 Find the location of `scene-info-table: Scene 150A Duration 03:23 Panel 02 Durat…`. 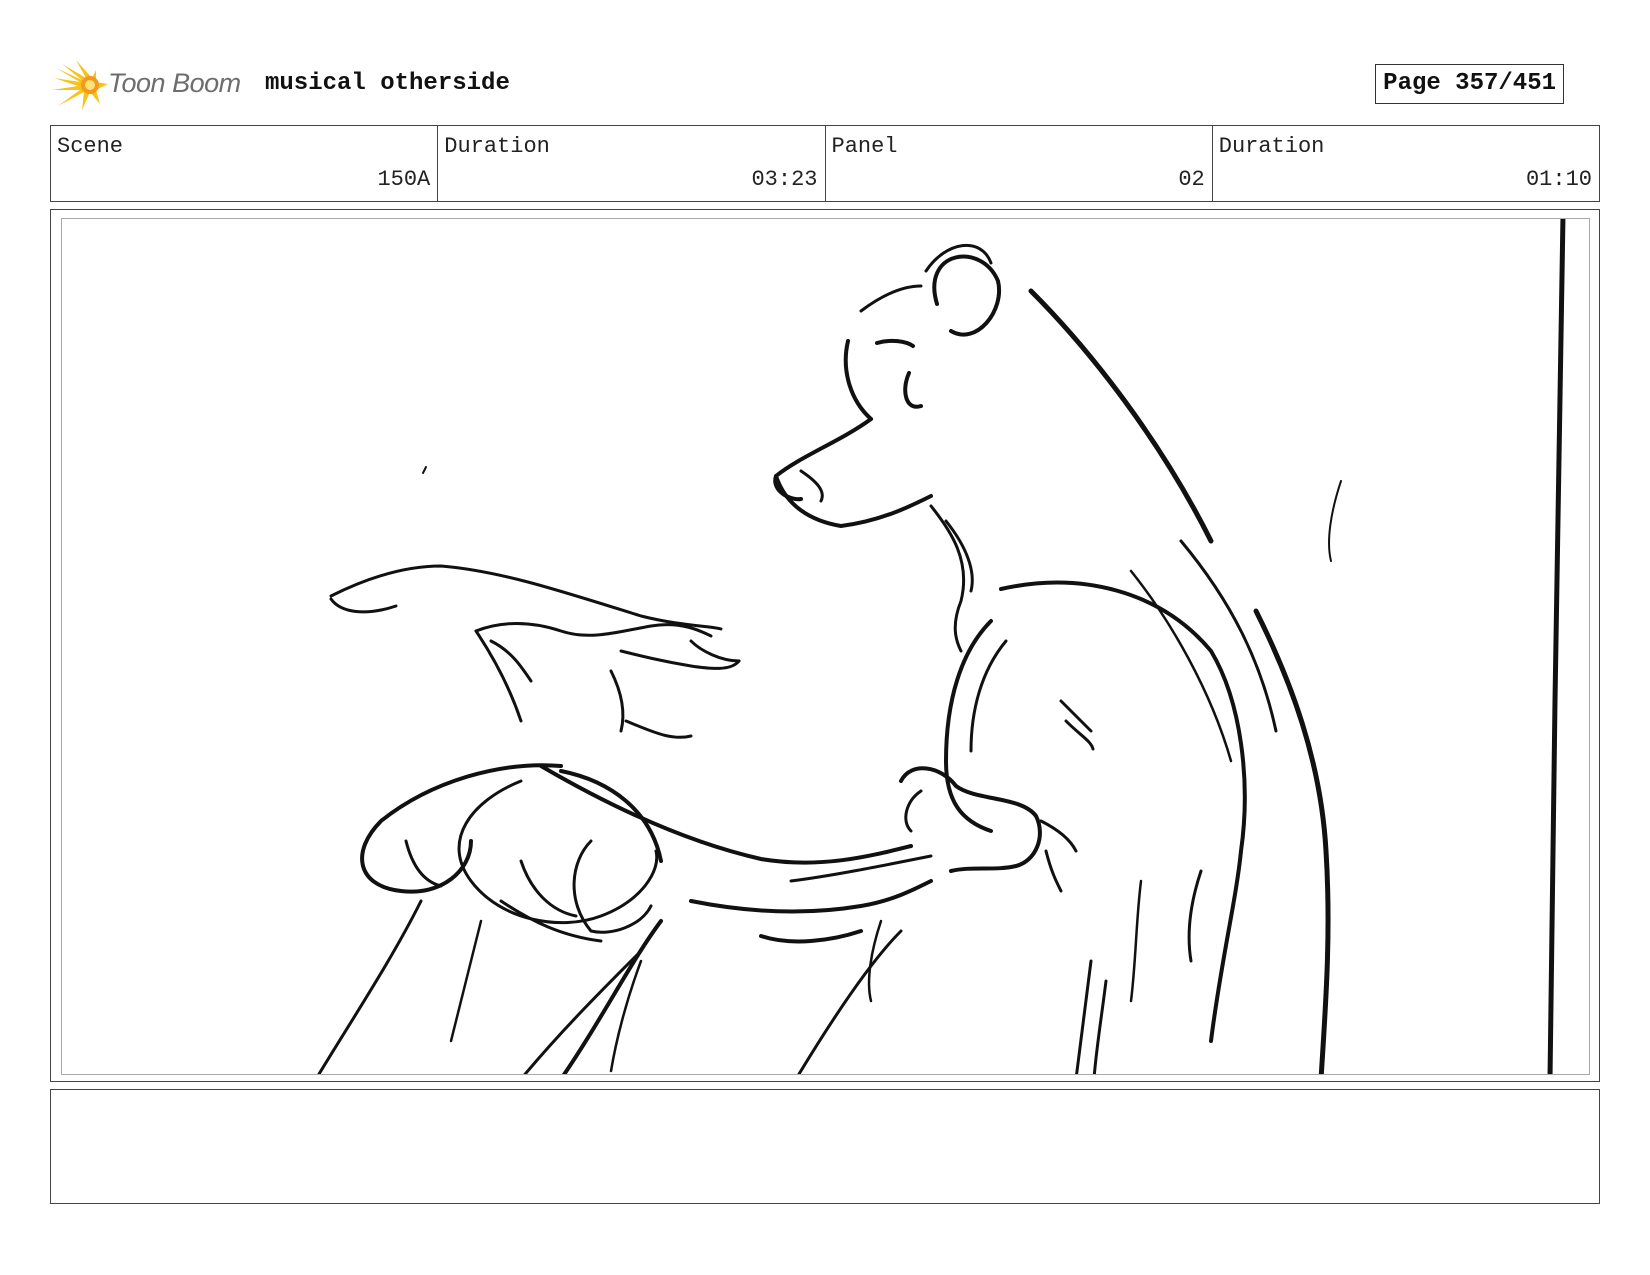

scene-info-table: Scene 150A Duration 03:23 Panel 02 Durat… is located at coordinates (825, 163).